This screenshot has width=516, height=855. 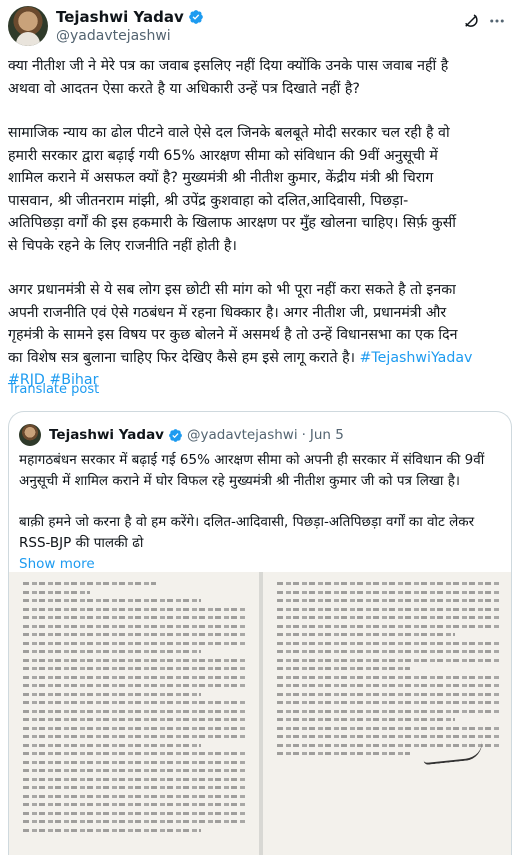 What do you see at coordinates (53, 389) in the screenshot?
I see `translate-post-link: Translate post` at bounding box center [53, 389].